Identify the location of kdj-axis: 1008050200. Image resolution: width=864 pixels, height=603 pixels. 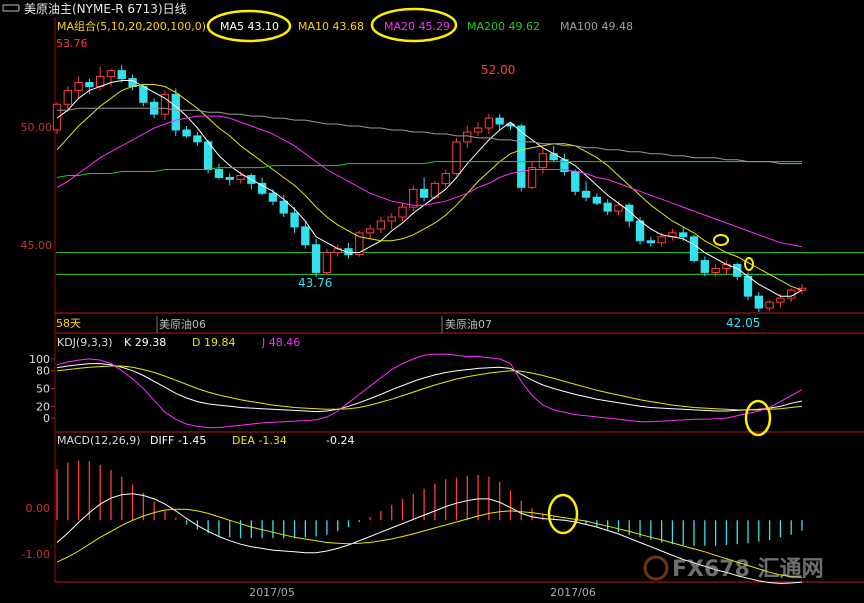
(42, 389).